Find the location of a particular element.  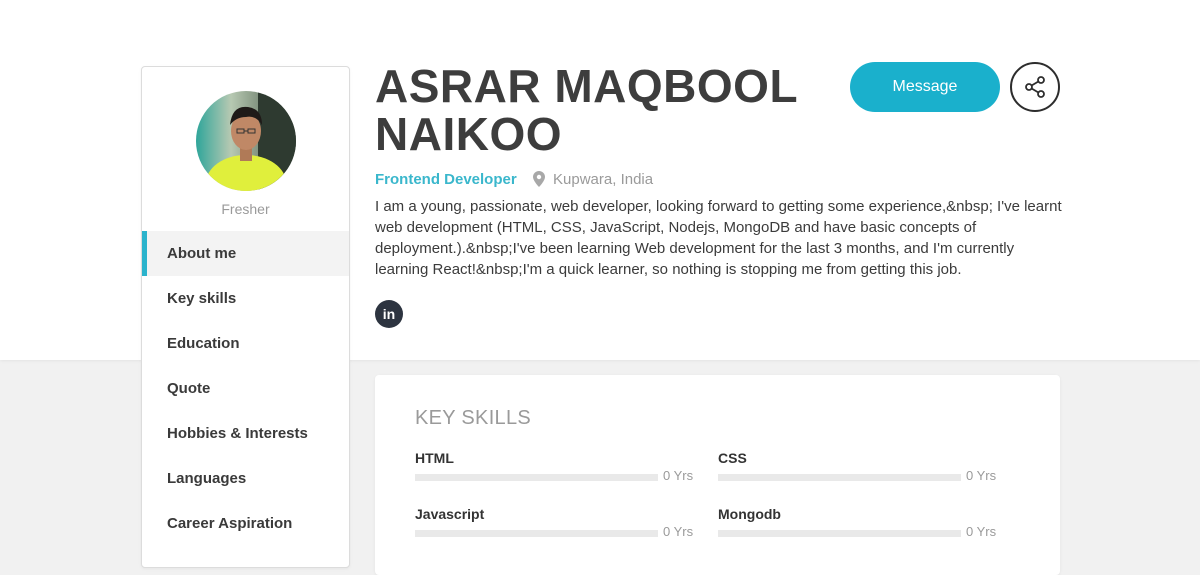

share-button is located at coordinates (1035, 87).